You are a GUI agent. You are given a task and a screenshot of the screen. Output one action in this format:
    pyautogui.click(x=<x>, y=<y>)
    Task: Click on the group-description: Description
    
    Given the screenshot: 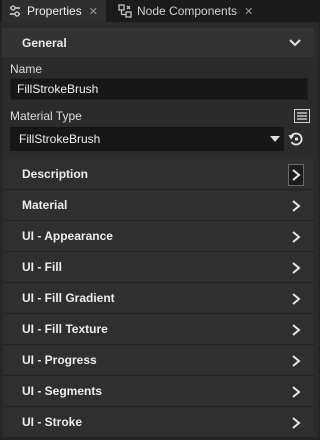 What is the action you would take?
    pyautogui.click(x=159, y=174)
    